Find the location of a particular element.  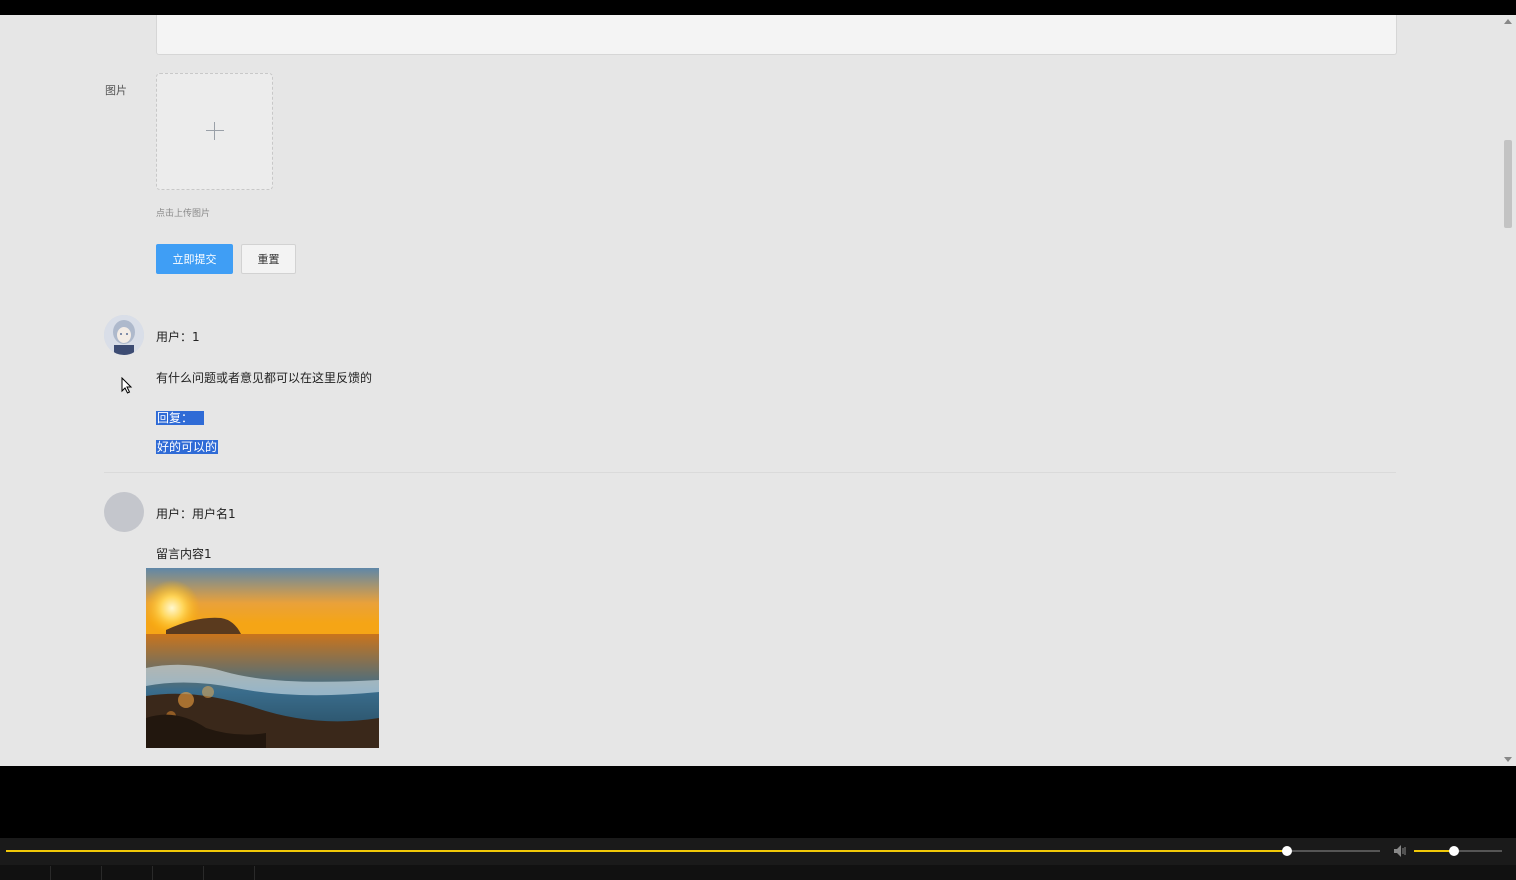

volume-handle is located at coordinates (1453, 851).